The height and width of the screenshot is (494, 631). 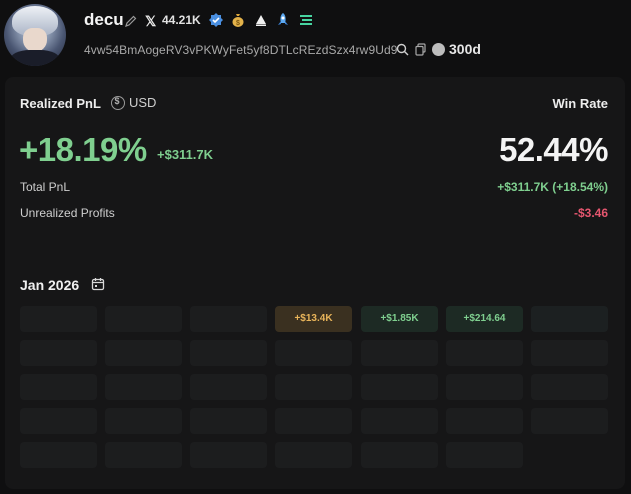 What do you see at coordinates (45, 187) in the screenshot?
I see `total-pnl-label: Total PnL` at bounding box center [45, 187].